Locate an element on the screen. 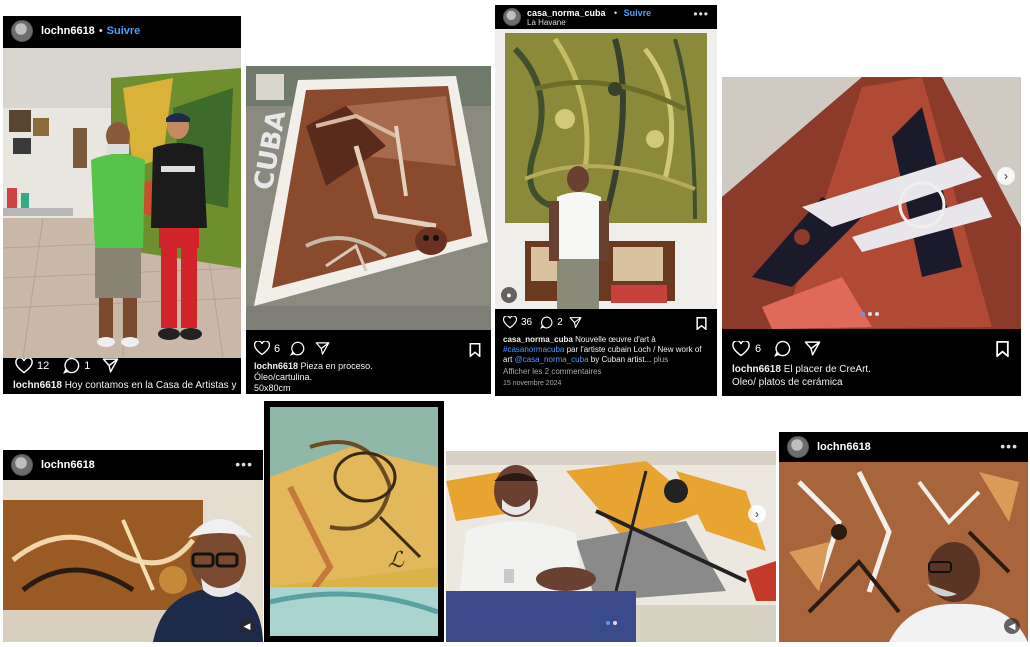  abstract-painting-closeup-photo: ℒ is located at coordinates (354, 521).